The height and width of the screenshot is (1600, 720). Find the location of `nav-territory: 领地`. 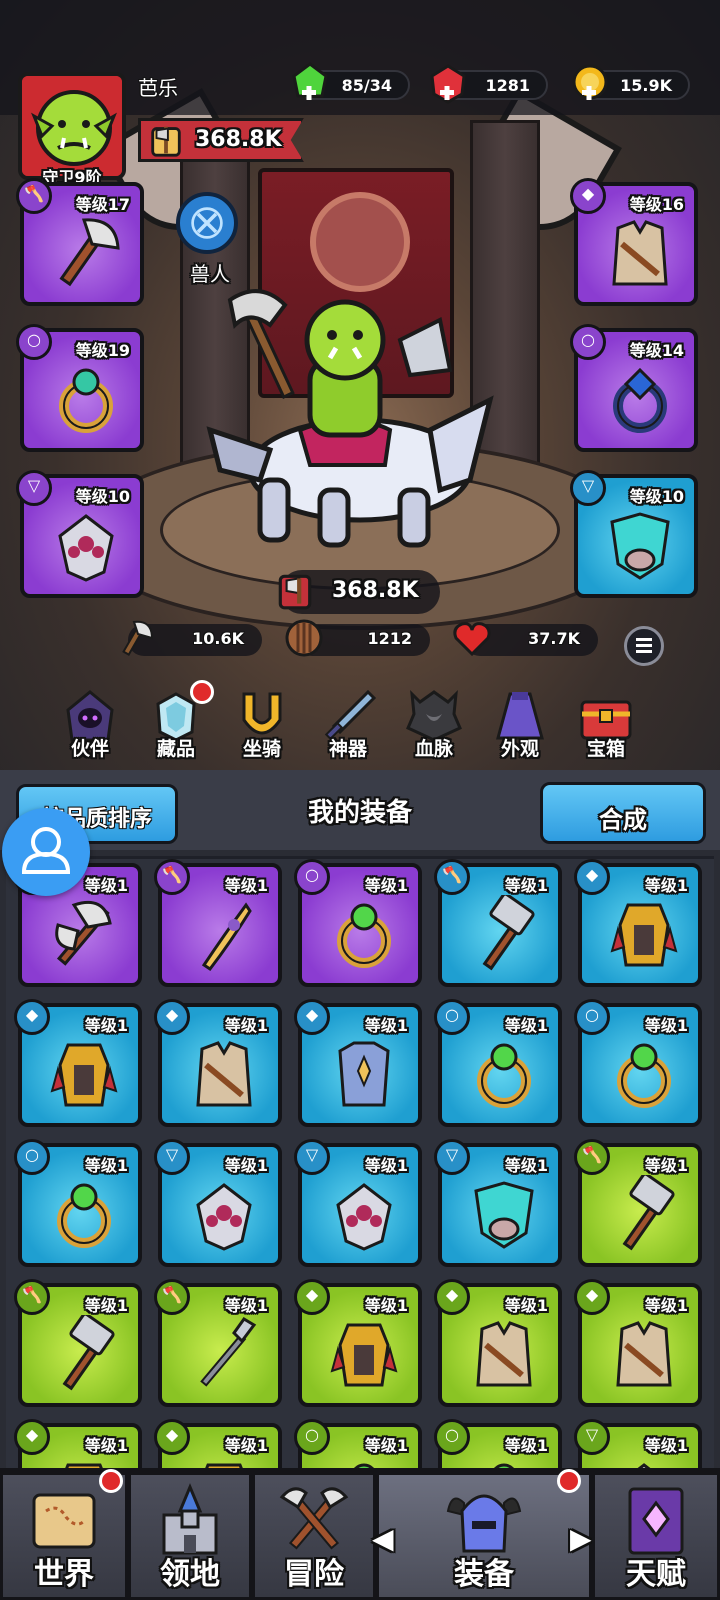

nav-territory: 领地 is located at coordinates (190, 1536).